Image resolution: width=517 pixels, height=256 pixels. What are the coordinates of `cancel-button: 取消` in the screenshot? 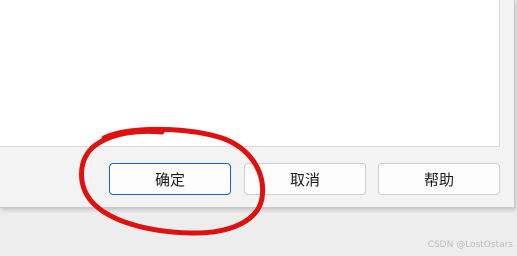 It's located at (305, 179).